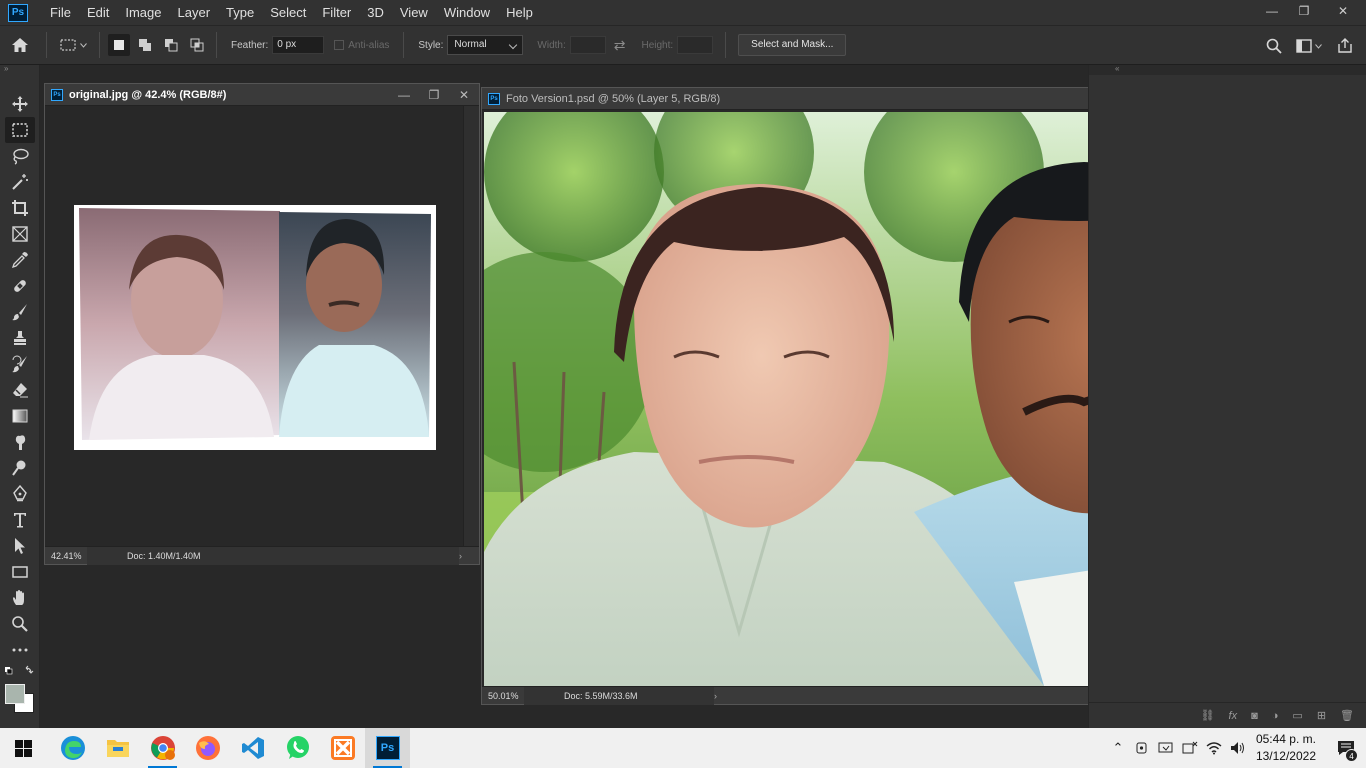 Image resolution: width=1366 pixels, height=768 pixels. What do you see at coordinates (1286, 748) in the screenshot?
I see `taskbar-clock: 05:44 p. m. 13/12/2022` at bounding box center [1286, 748].